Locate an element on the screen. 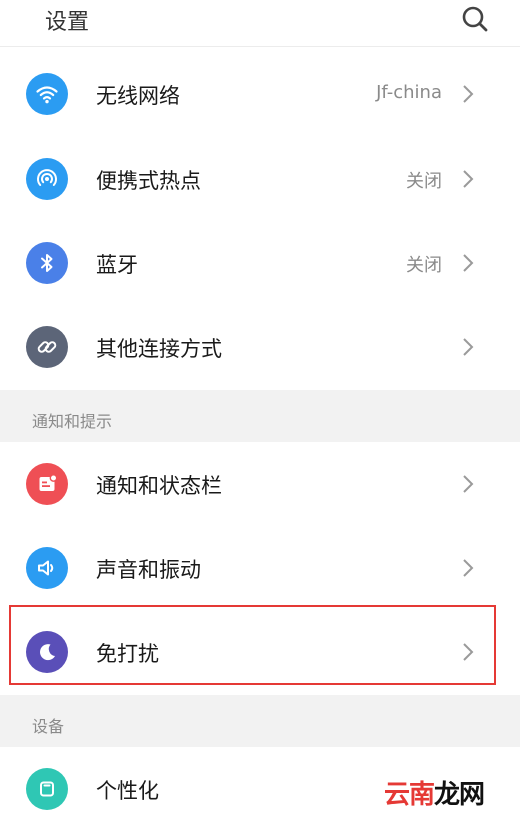 Image resolution: width=520 pixels, height=817 pixels. settings-item-hotspot: 便携式热点 关闭 is located at coordinates (260, 179).